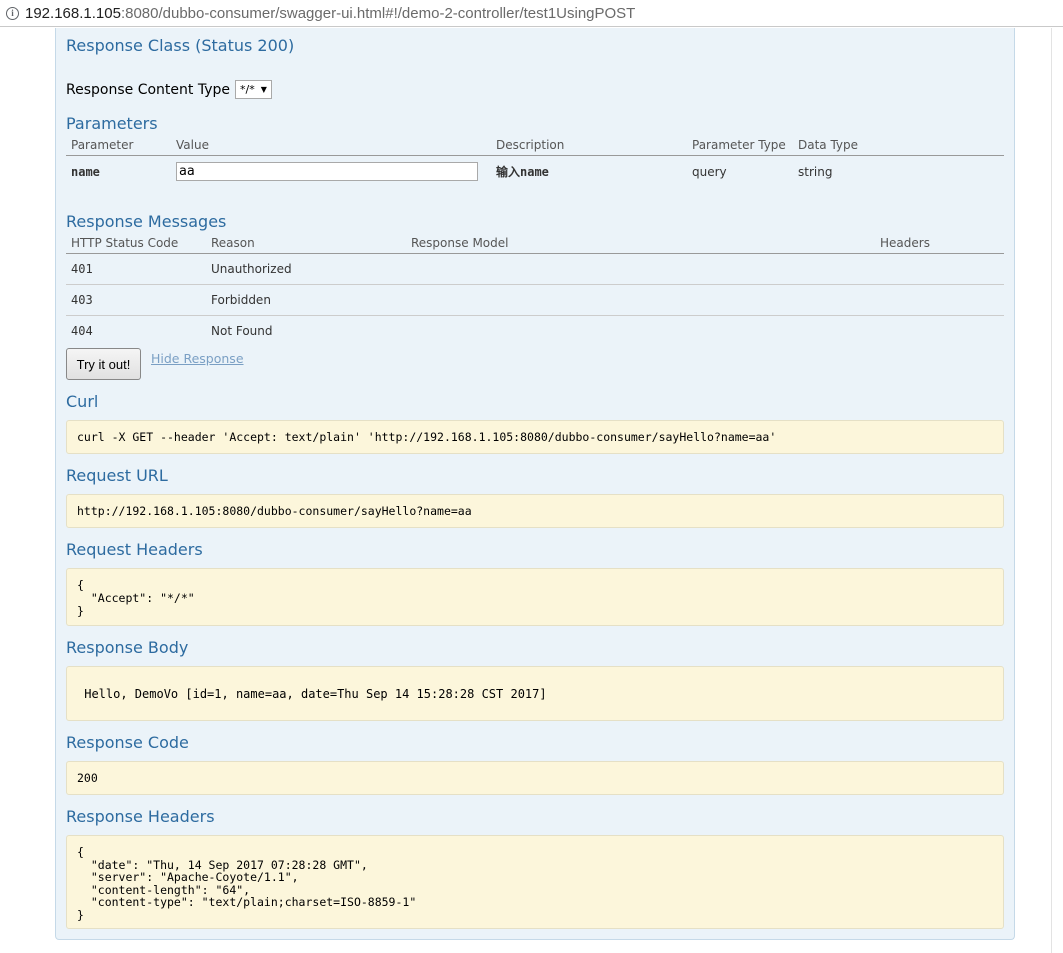 Image resolution: width=1063 pixels, height=953 pixels. I want to click on response-class-title: Response Class (Status 200), so click(180, 45).